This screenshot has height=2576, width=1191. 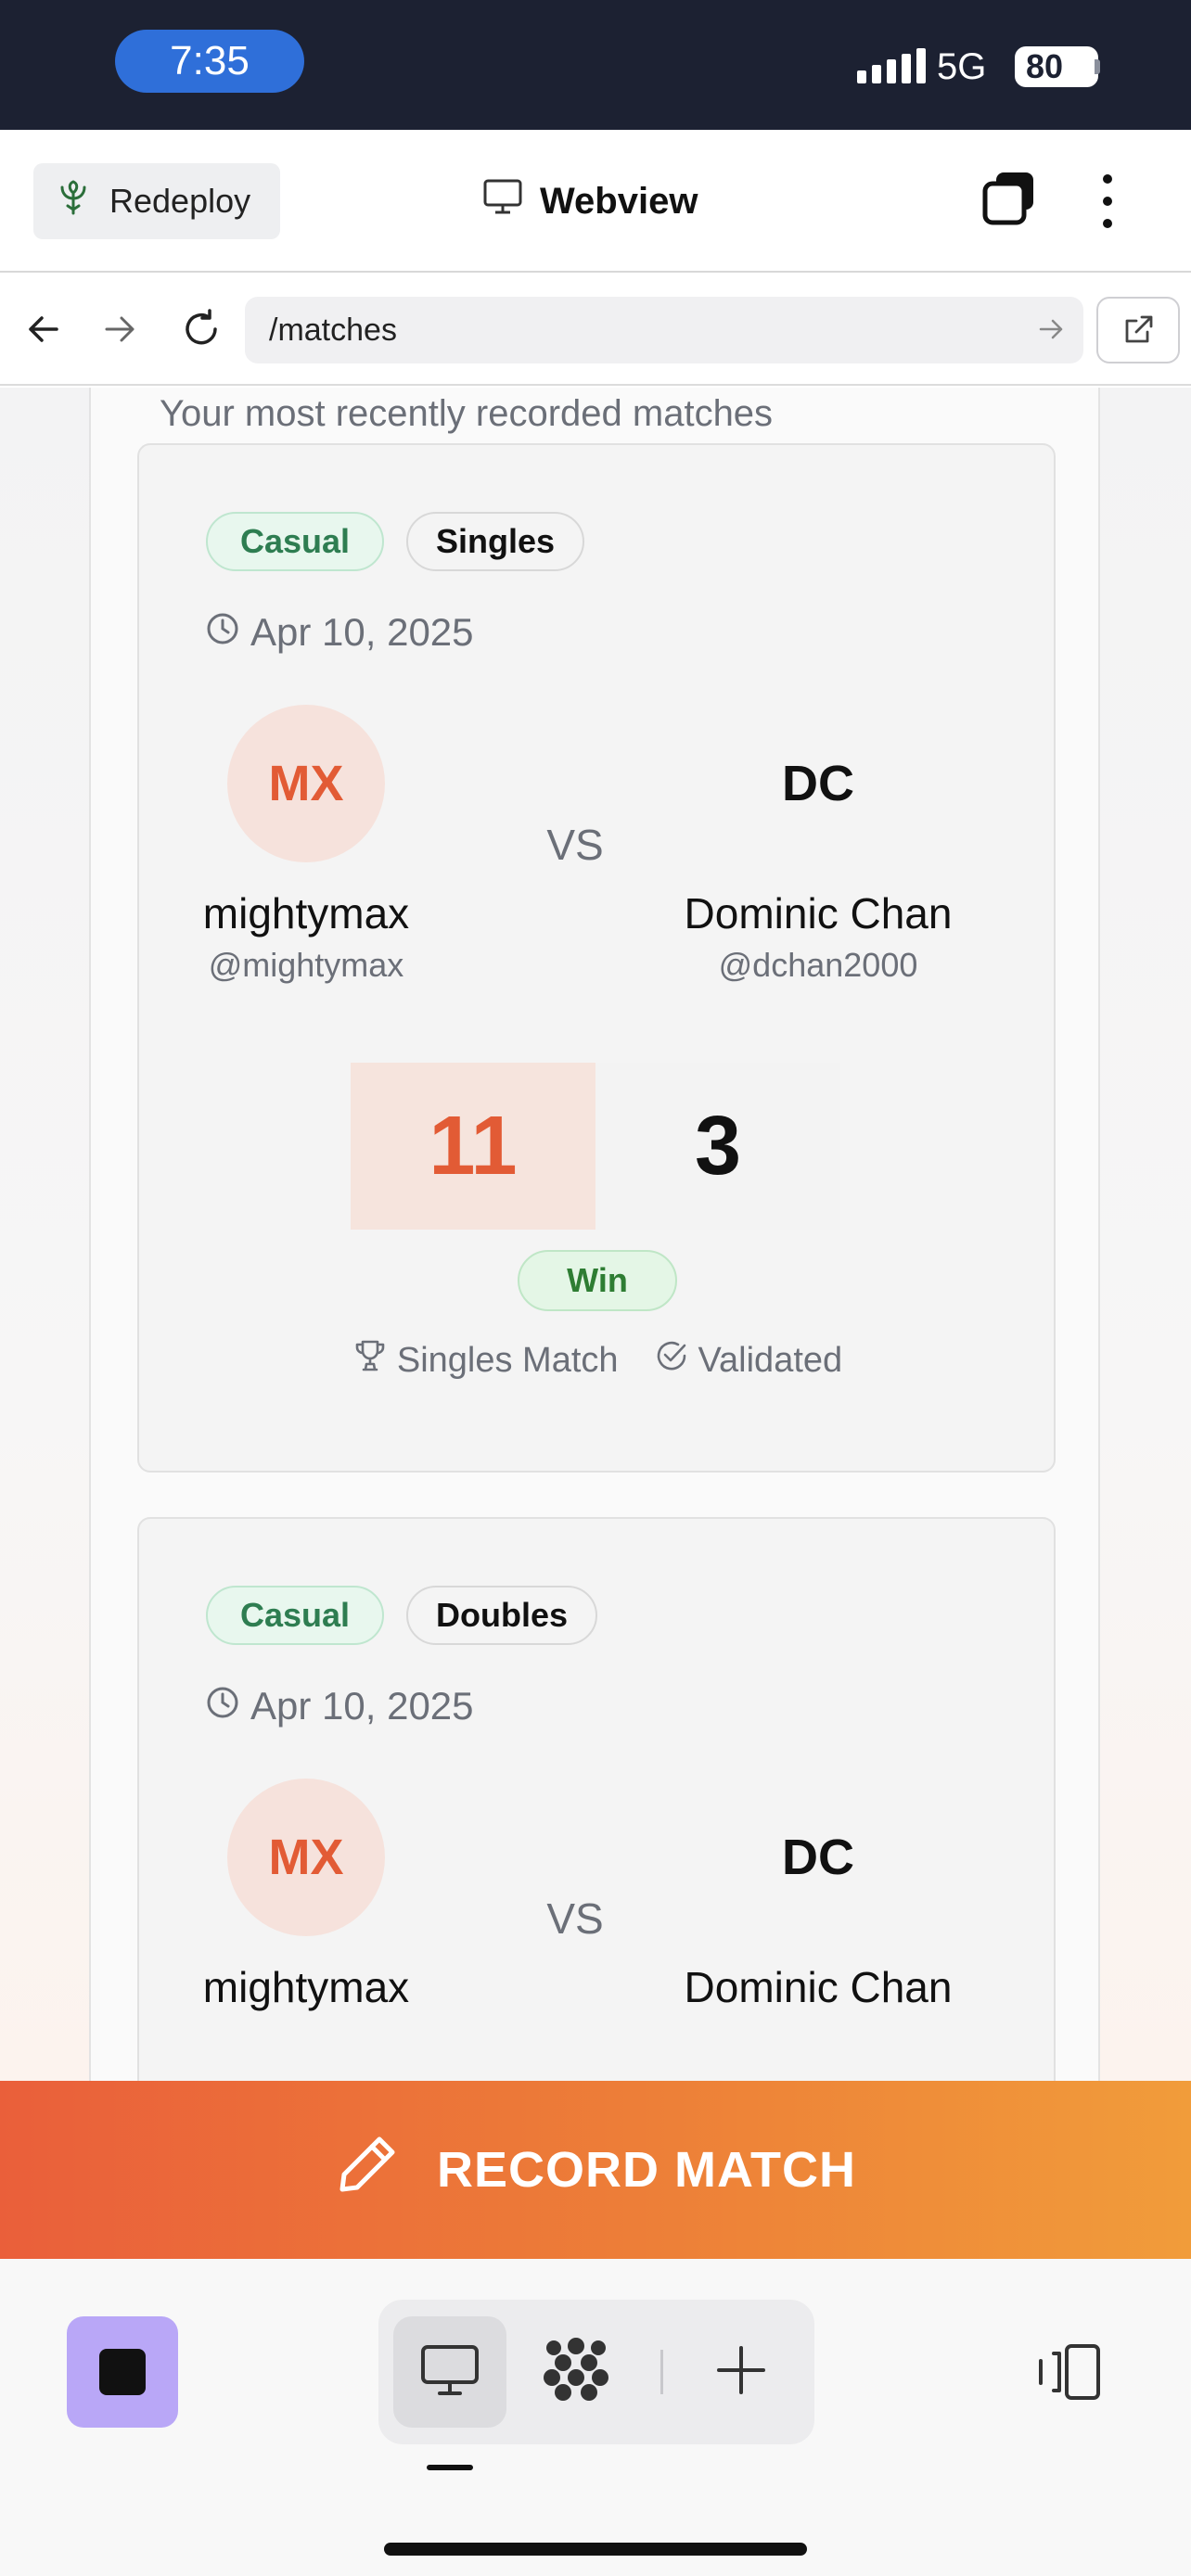 What do you see at coordinates (662, 2372) in the screenshot?
I see `segment-divider` at bounding box center [662, 2372].